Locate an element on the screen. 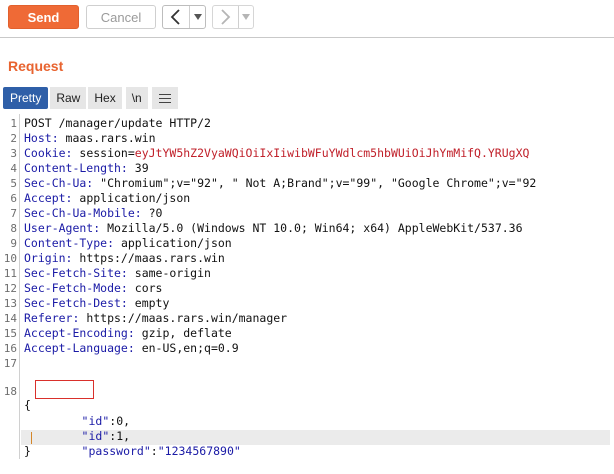  json-key: "password" is located at coordinates (116, 451).